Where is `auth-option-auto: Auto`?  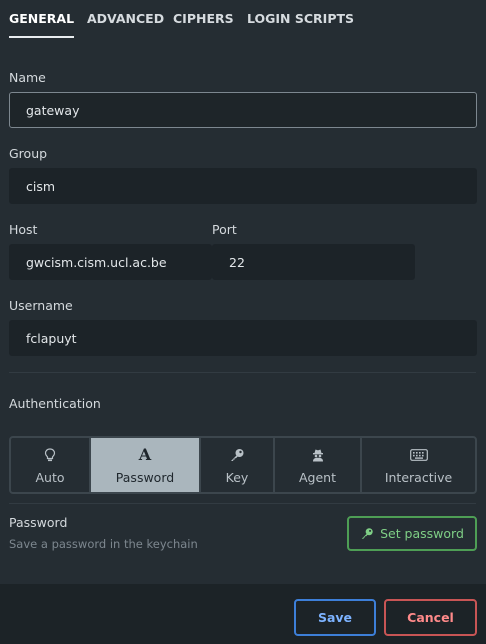
auth-option-auto: Auto is located at coordinates (51, 465).